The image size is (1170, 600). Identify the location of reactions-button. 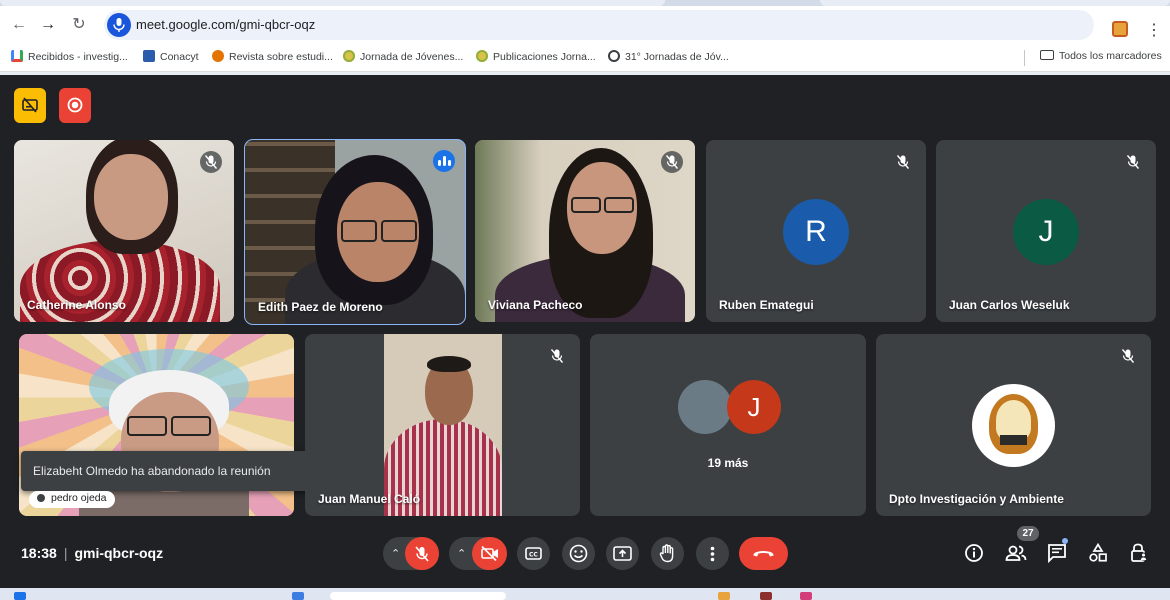
(578, 553).